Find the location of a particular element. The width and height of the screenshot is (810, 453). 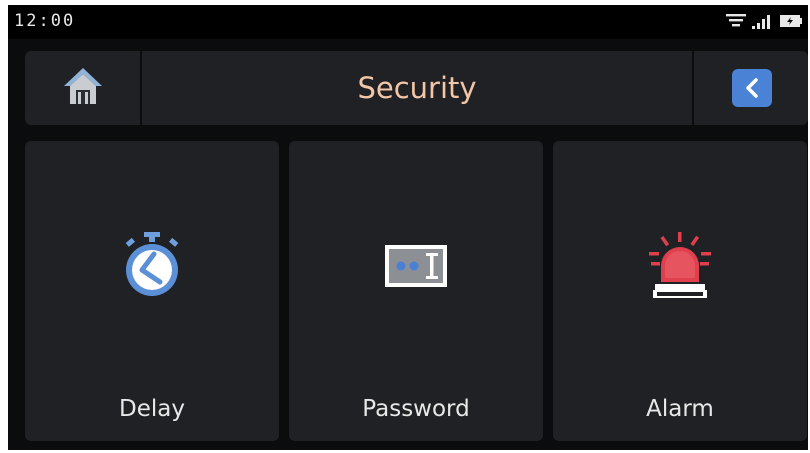

tile-label: Password is located at coordinates (416, 409).